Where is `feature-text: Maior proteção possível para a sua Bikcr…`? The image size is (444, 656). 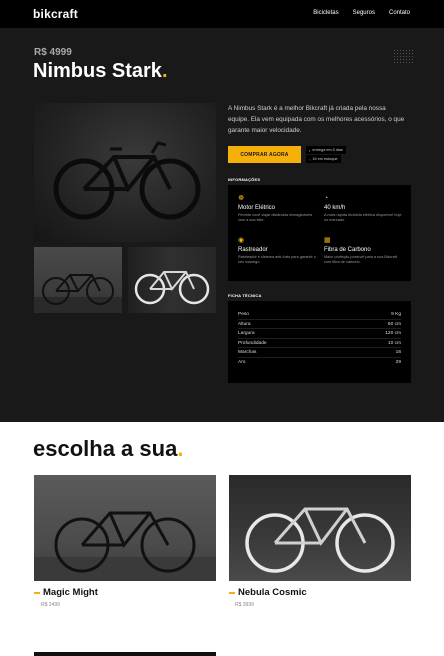 feature-text: Maior proteção possível para a sua Bikcr… is located at coordinates (361, 259).